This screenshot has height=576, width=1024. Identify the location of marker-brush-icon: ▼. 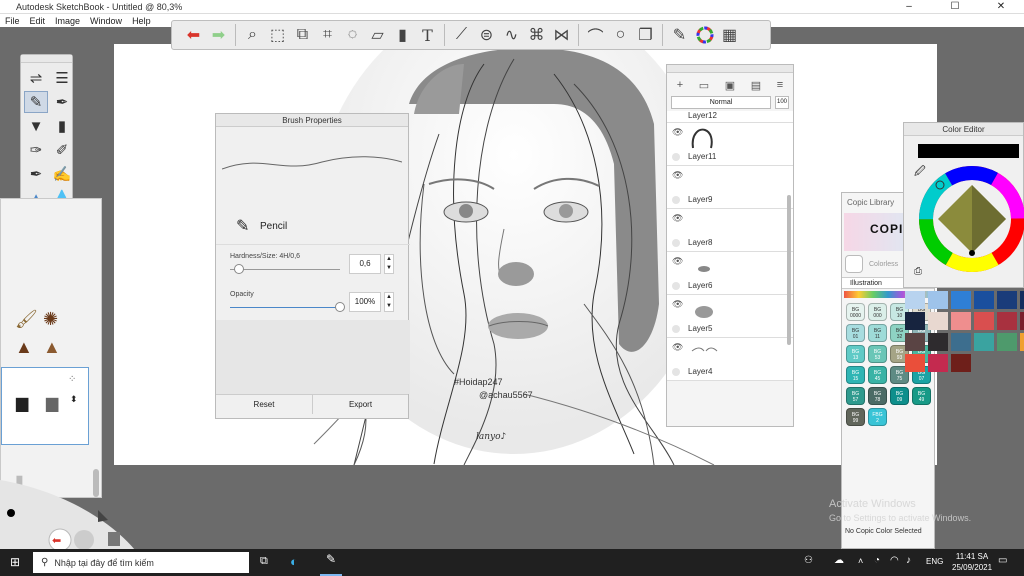
(36, 126).